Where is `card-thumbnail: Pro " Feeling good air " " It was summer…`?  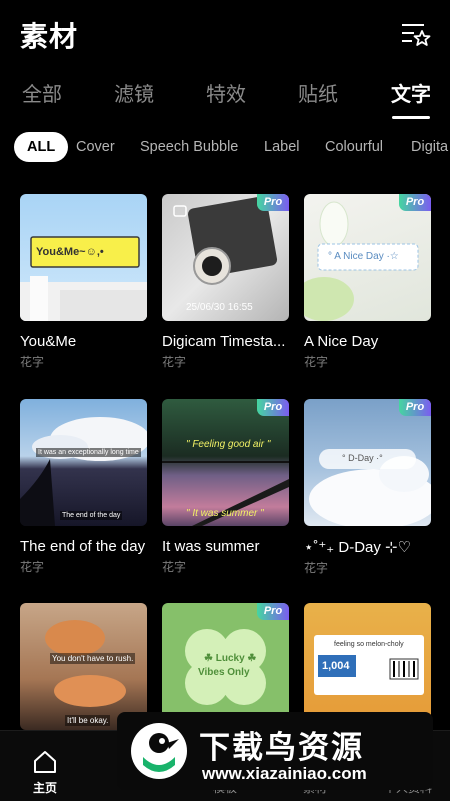
card-thumbnail: Pro " Feeling good air " " It was summer… is located at coordinates (225, 462).